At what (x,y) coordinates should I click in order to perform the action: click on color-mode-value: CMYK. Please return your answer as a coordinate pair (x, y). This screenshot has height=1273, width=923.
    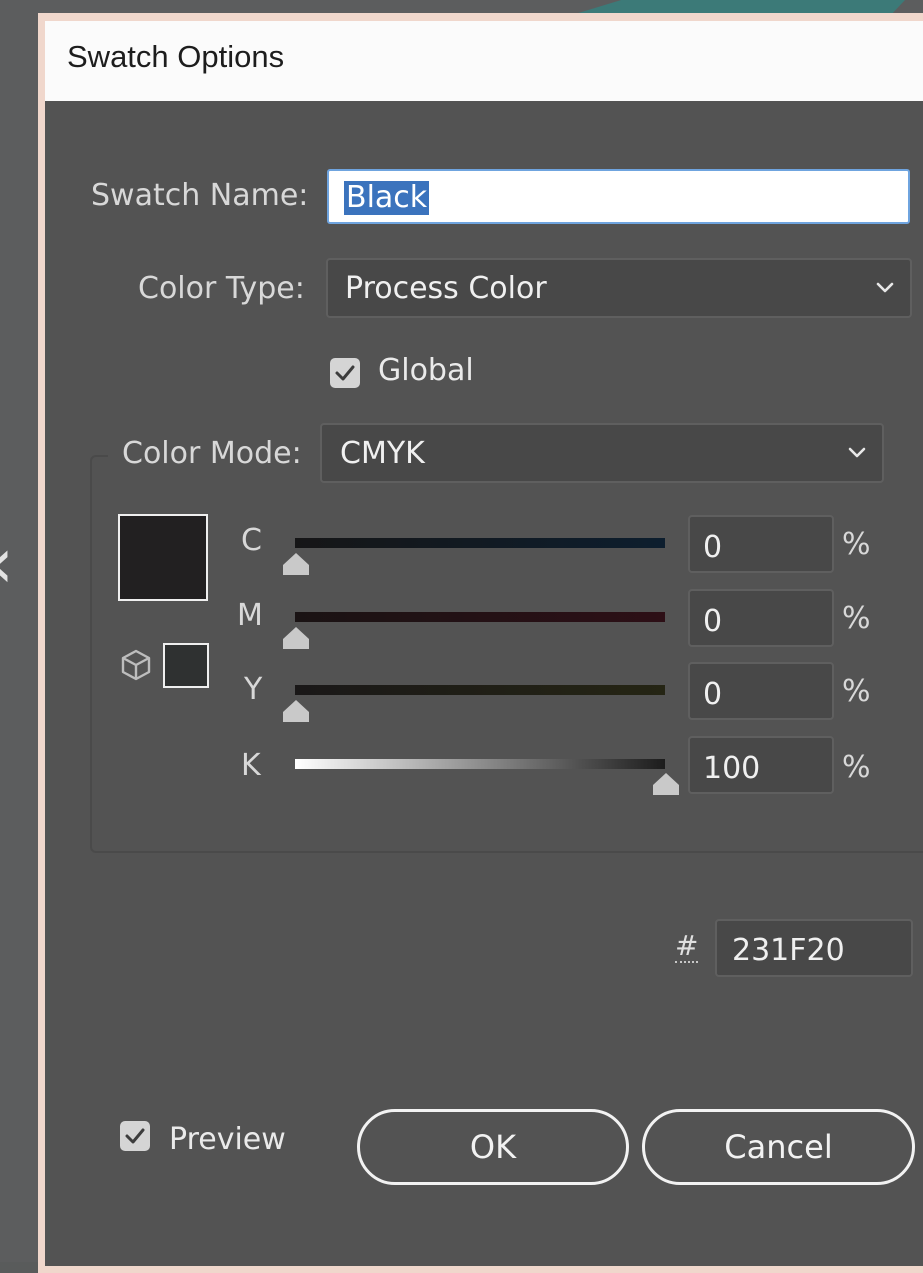
    Looking at the image, I should click on (382, 453).